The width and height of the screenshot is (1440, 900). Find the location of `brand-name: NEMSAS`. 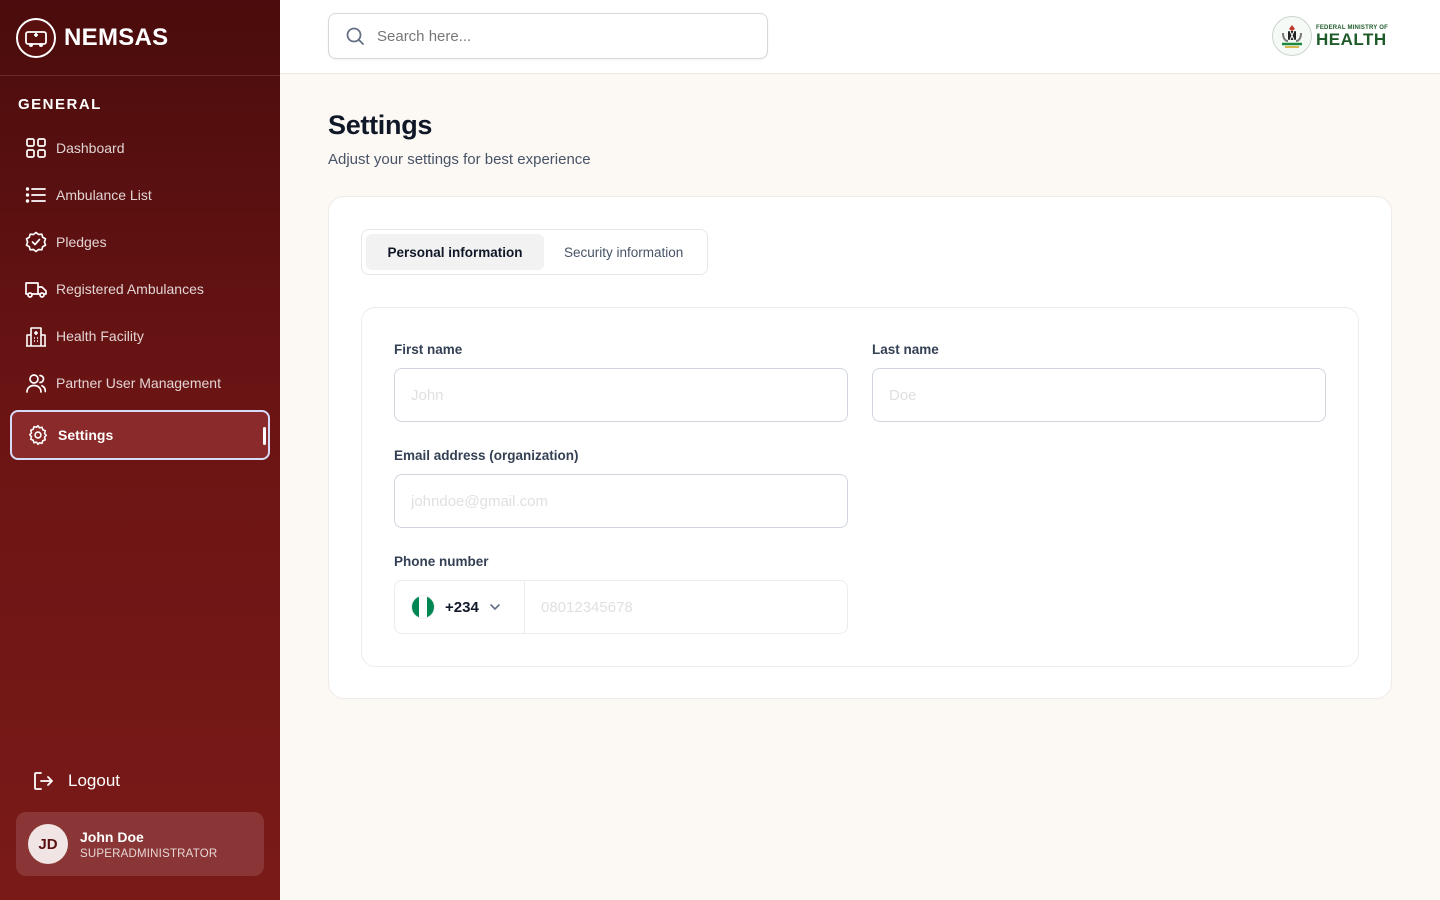

brand-name: NEMSAS is located at coordinates (116, 37).